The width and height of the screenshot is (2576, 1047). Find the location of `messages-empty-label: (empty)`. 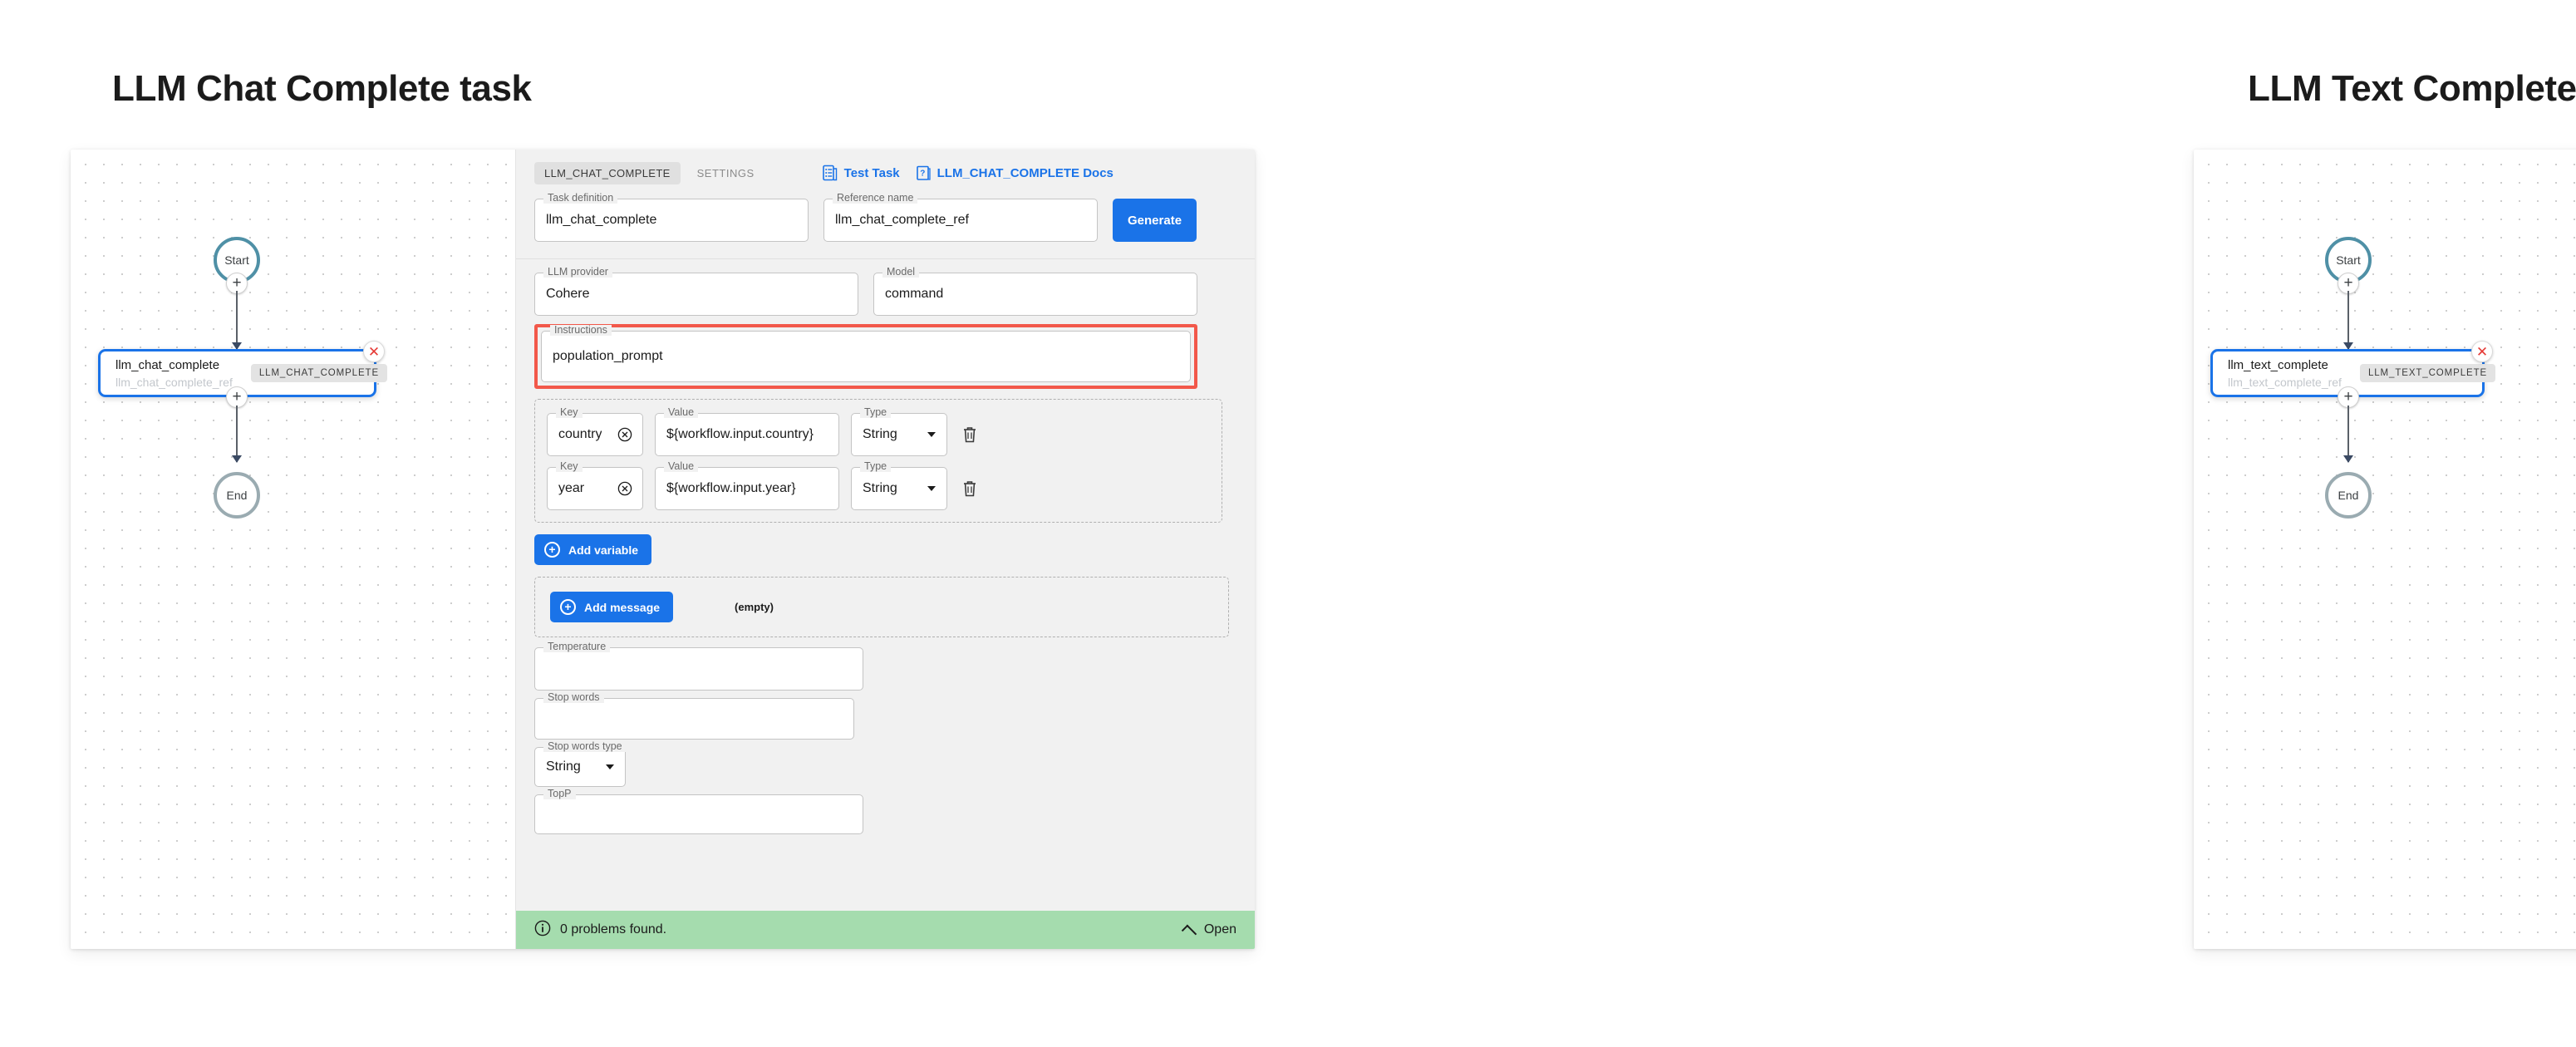

messages-empty-label: (empty) is located at coordinates (754, 607).